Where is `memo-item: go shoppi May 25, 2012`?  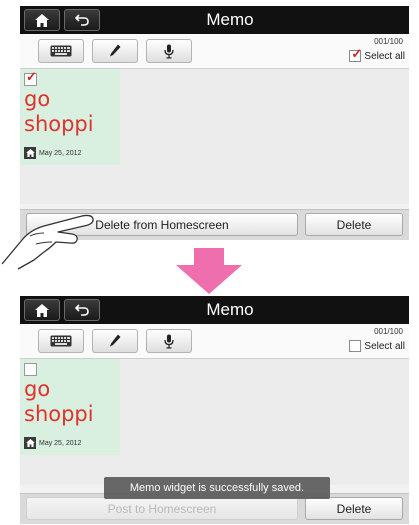
memo-item: go shoppi May 25, 2012 is located at coordinates (70, 407).